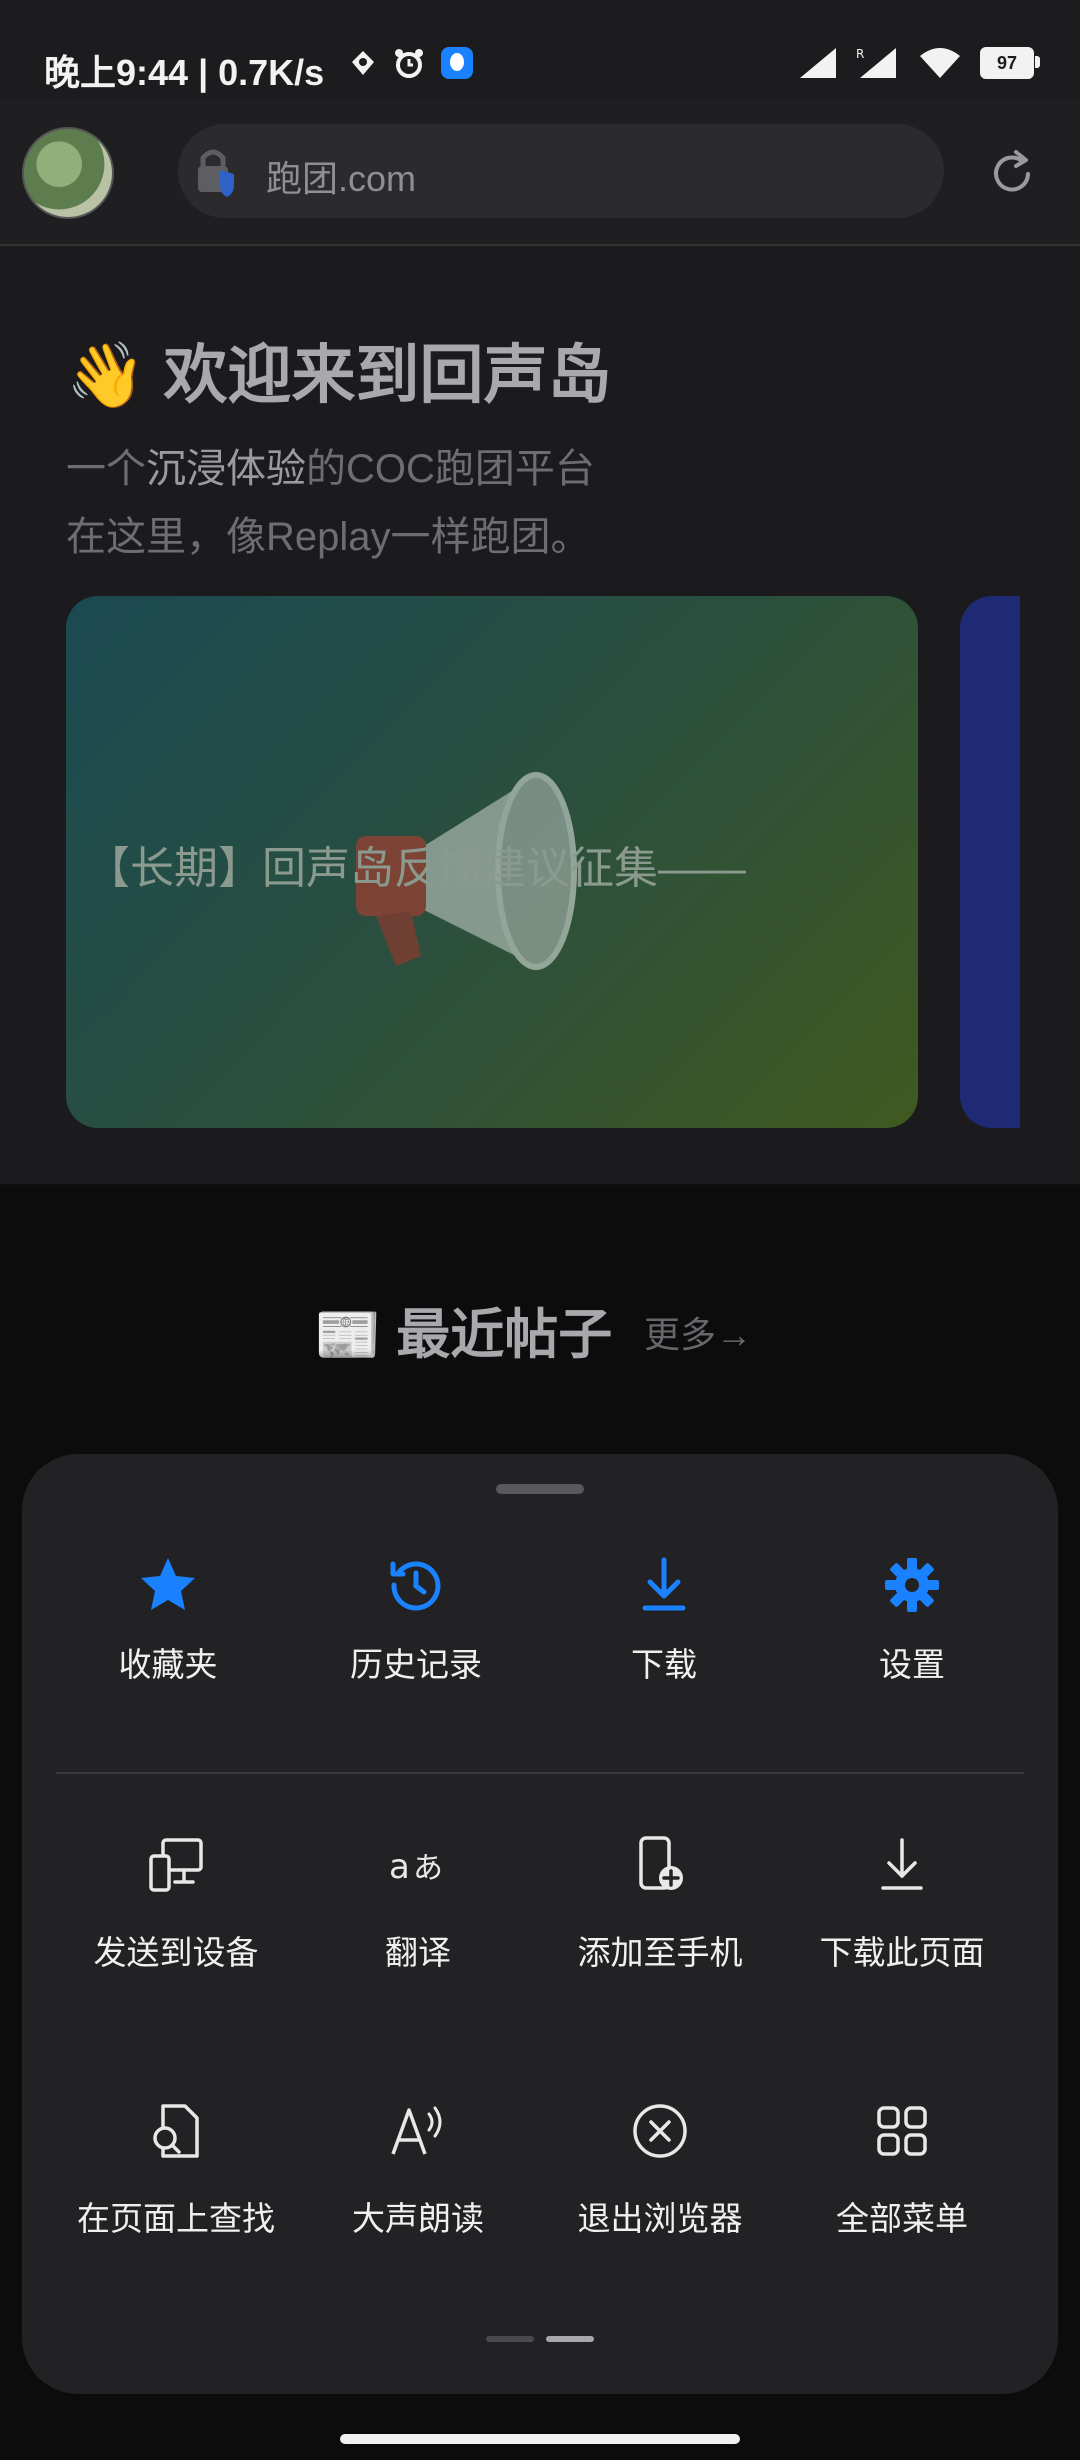 The image size is (1080, 2460). What do you see at coordinates (540, 1489) in the screenshot?
I see `drag-handle` at bounding box center [540, 1489].